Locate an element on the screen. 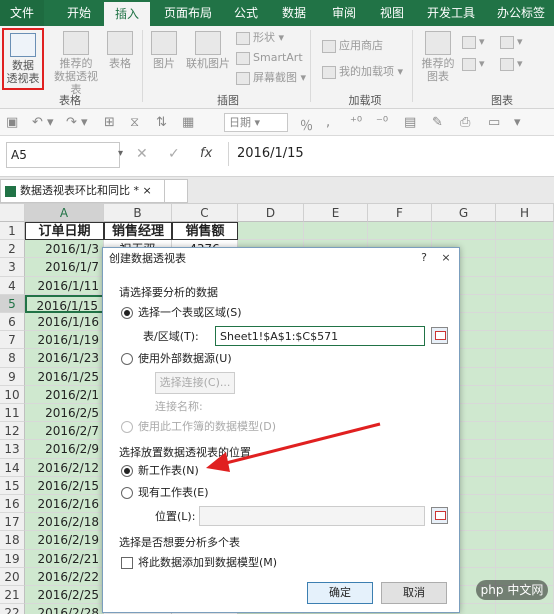  annotation-arrow is located at coordinates (293, 447).